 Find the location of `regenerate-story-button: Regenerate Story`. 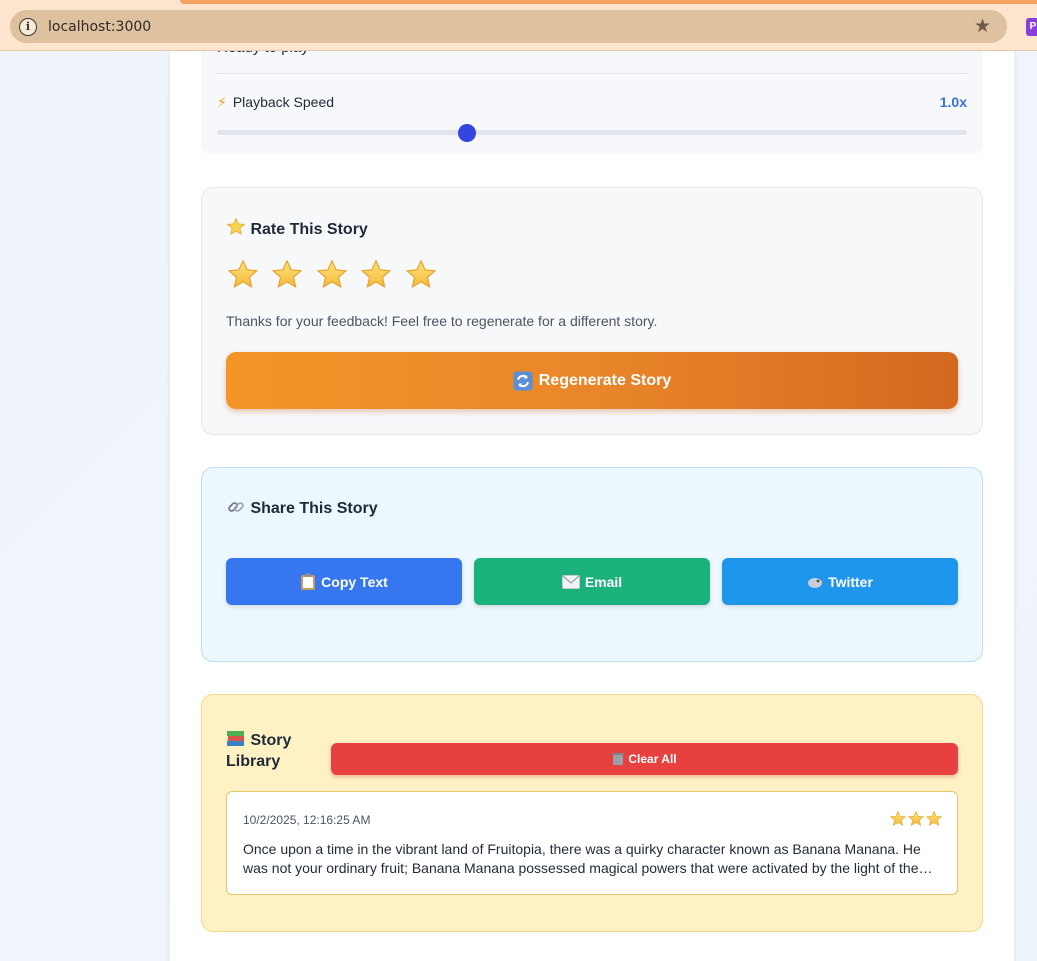

regenerate-story-button: Regenerate Story is located at coordinates (592, 380).